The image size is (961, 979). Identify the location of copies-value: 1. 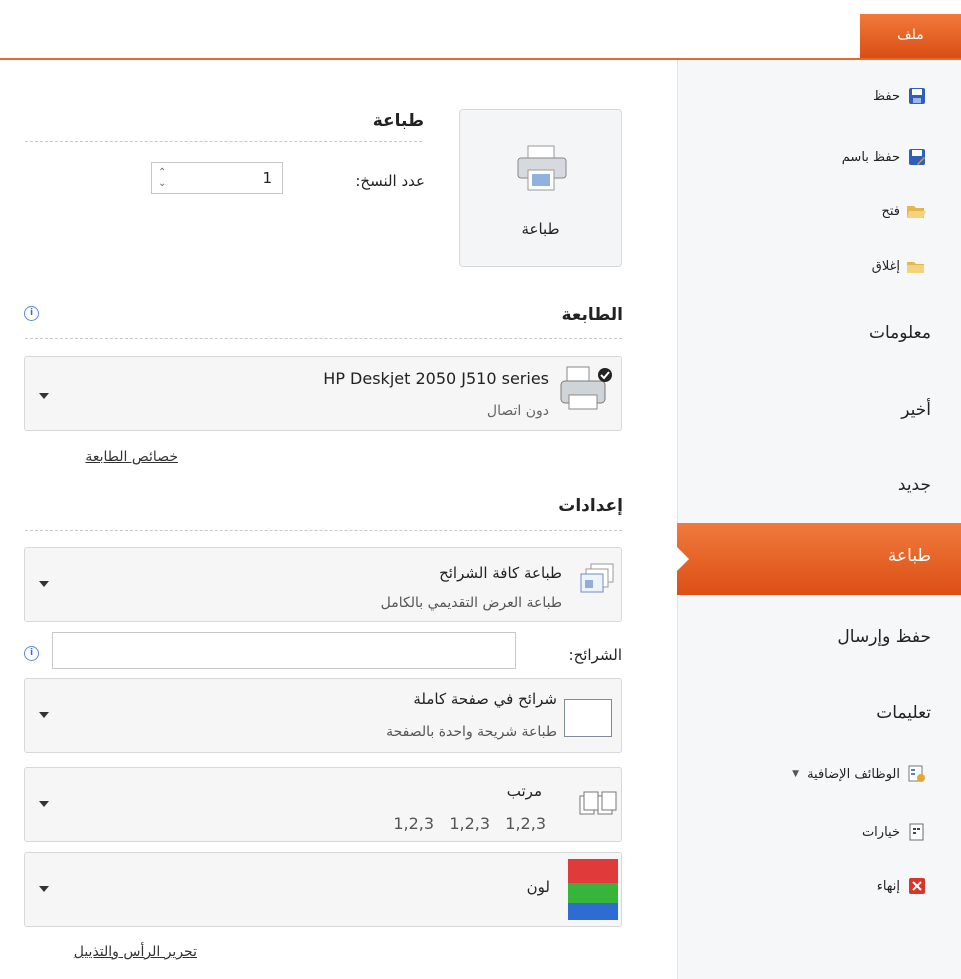
(267, 178).